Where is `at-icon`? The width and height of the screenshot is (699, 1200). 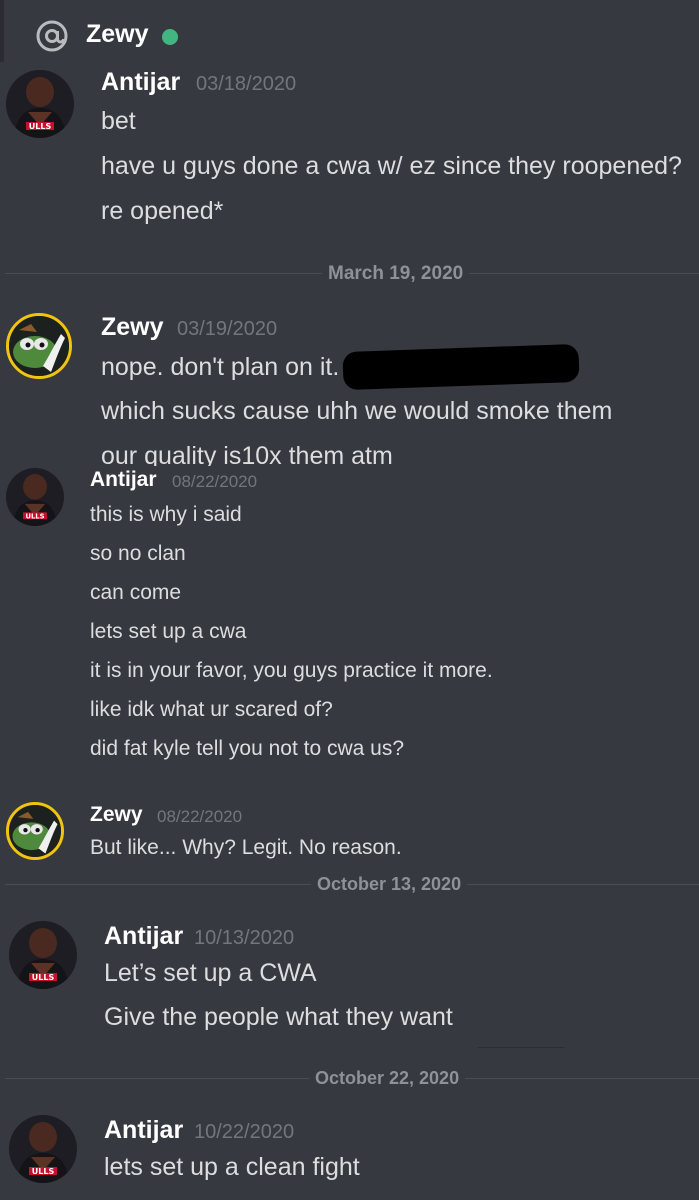
at-icon is located at coordinates (52, 36).